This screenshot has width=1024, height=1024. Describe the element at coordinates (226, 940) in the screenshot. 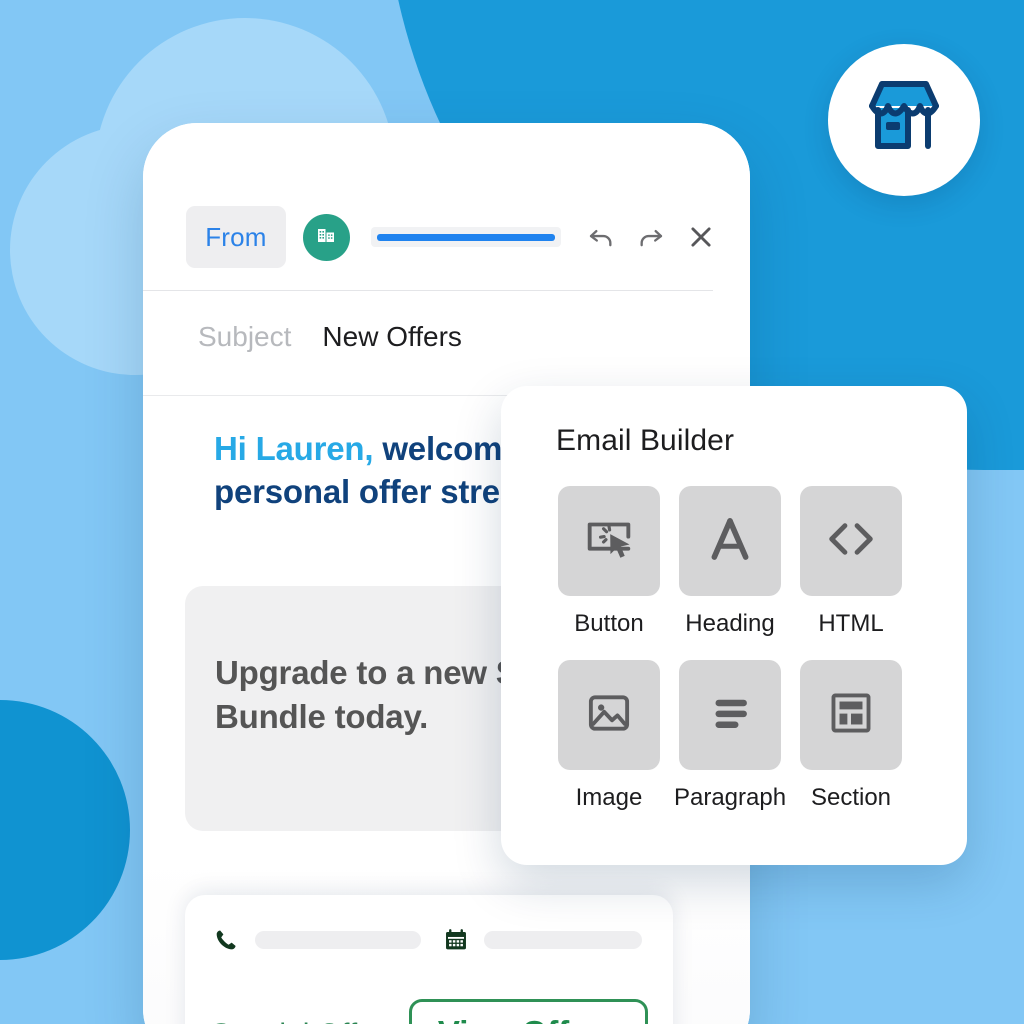

I see `phone-icon` at that location.